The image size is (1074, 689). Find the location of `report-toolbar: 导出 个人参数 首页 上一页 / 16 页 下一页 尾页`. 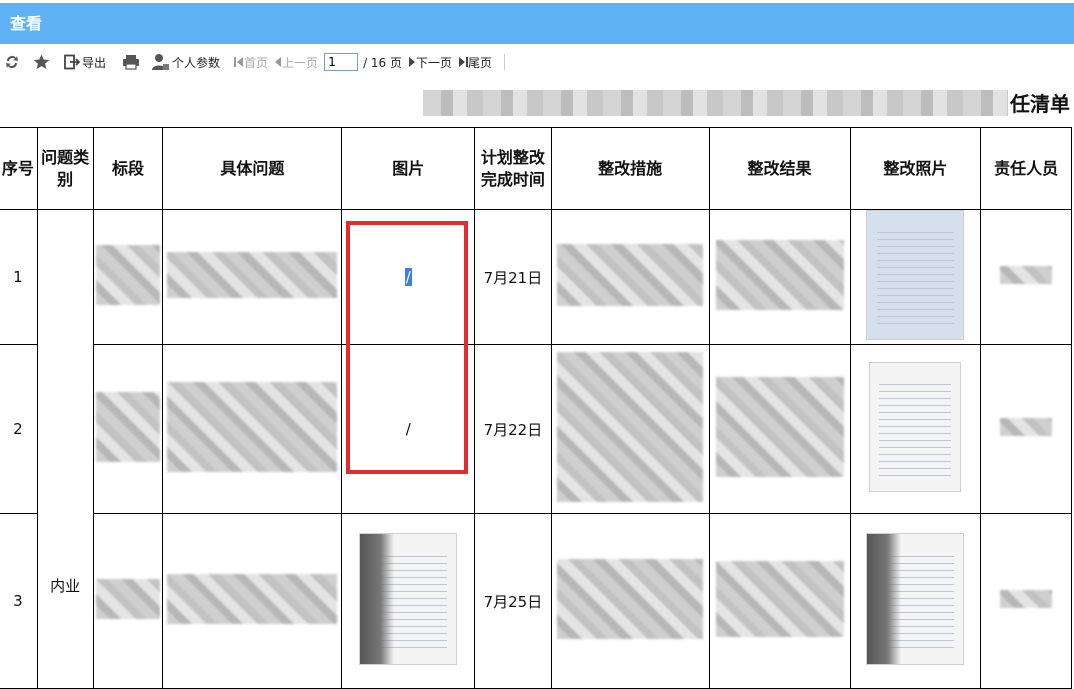

report-toolbar: 导出 个人参数 首页 上一页 / 16 页 下一页 尾页 is located at coordinates (537, 62).